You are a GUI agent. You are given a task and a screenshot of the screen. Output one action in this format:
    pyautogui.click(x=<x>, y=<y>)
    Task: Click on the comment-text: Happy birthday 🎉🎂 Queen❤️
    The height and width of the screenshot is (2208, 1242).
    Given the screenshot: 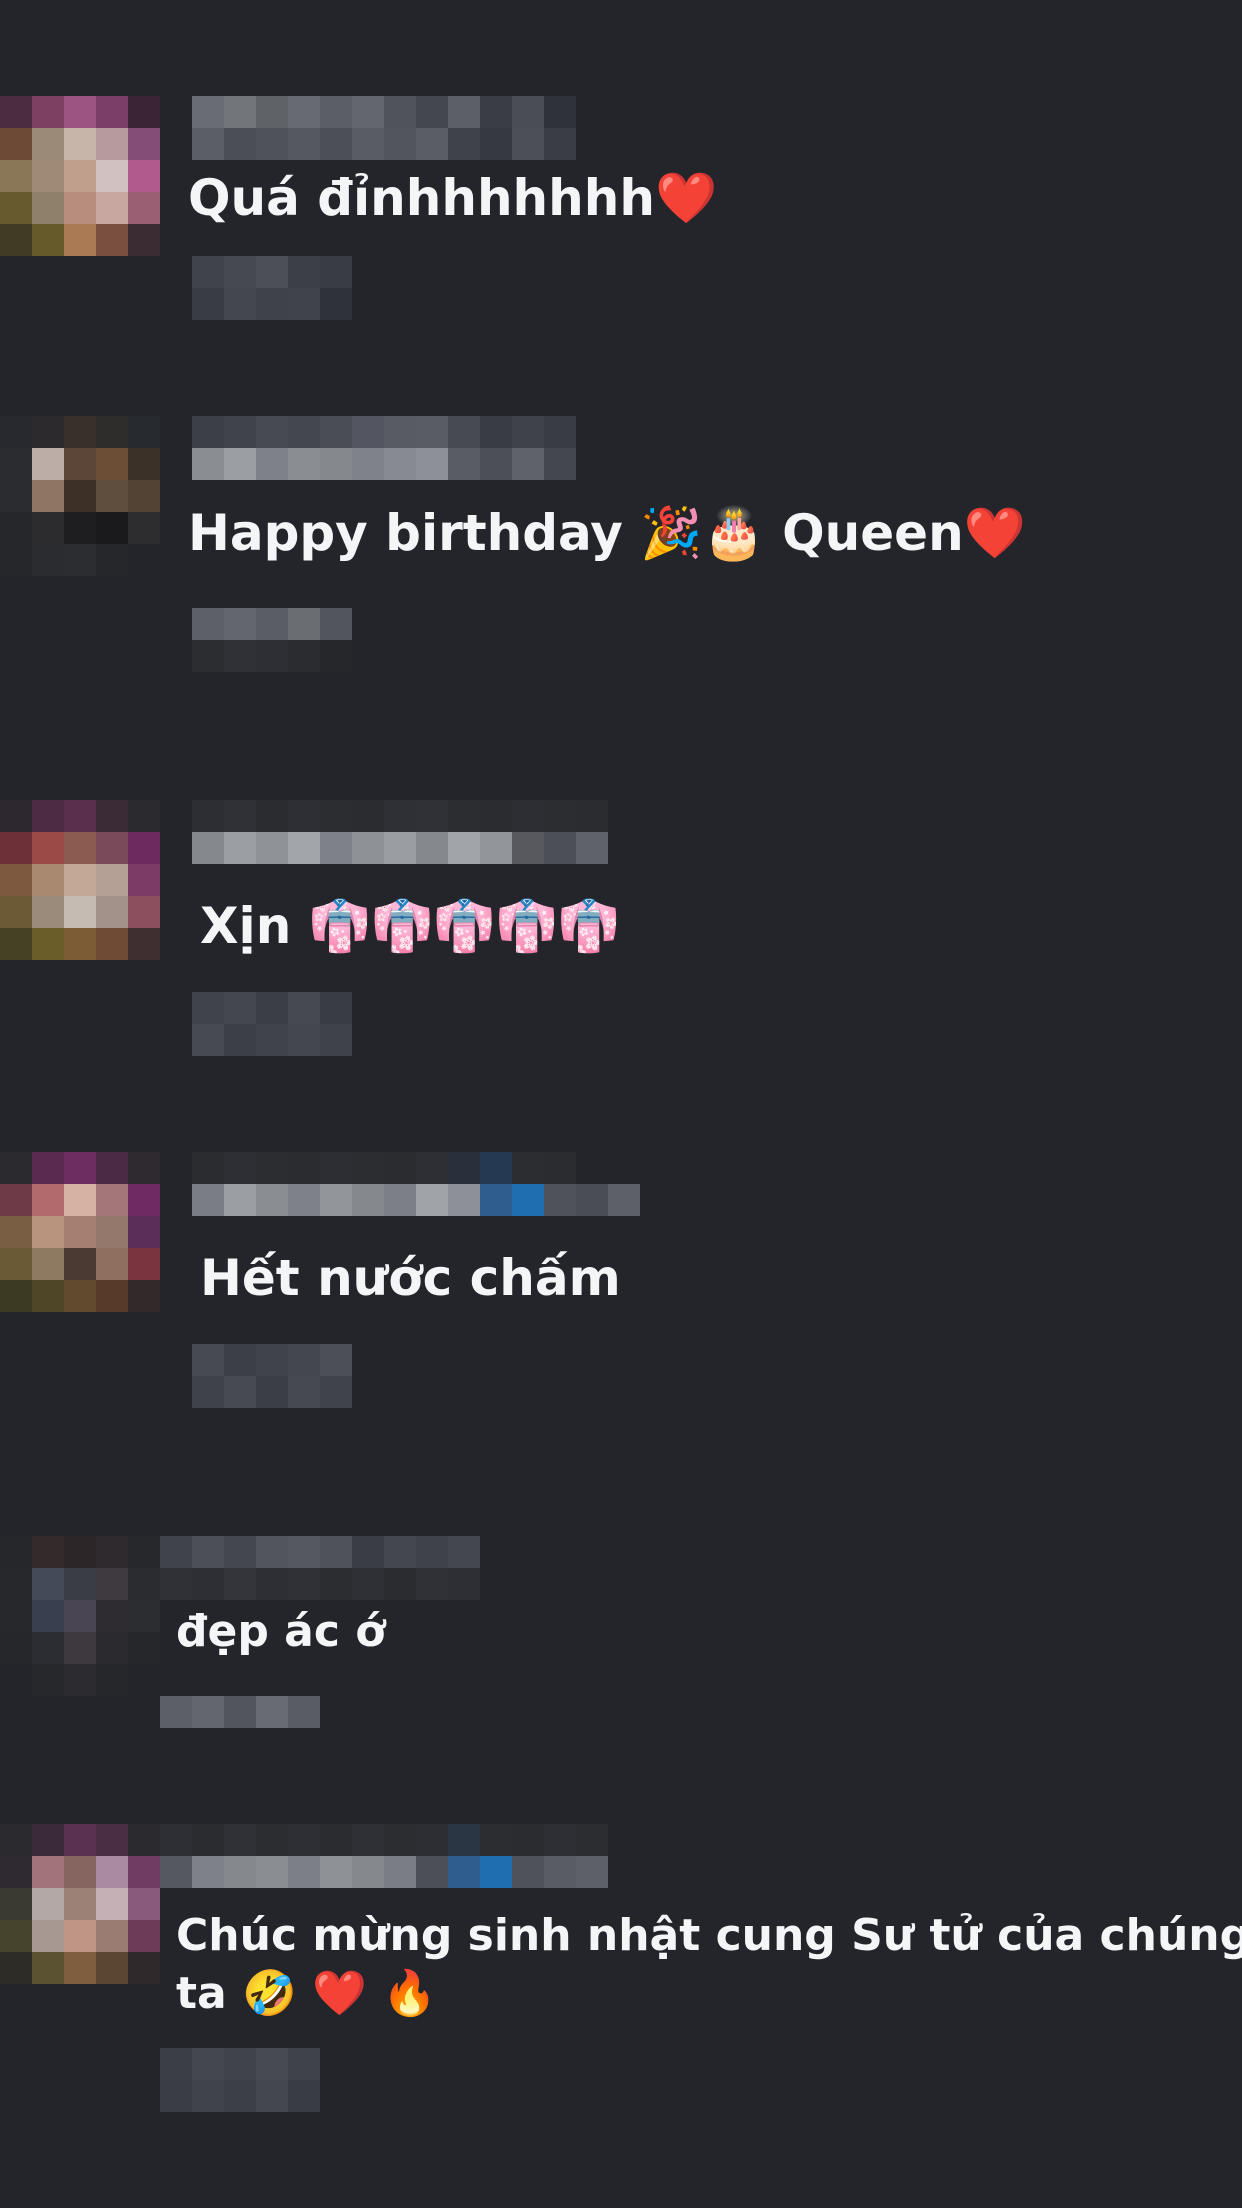 What is the action you would take?
    pyautogui.click(x=607, y=533)
    